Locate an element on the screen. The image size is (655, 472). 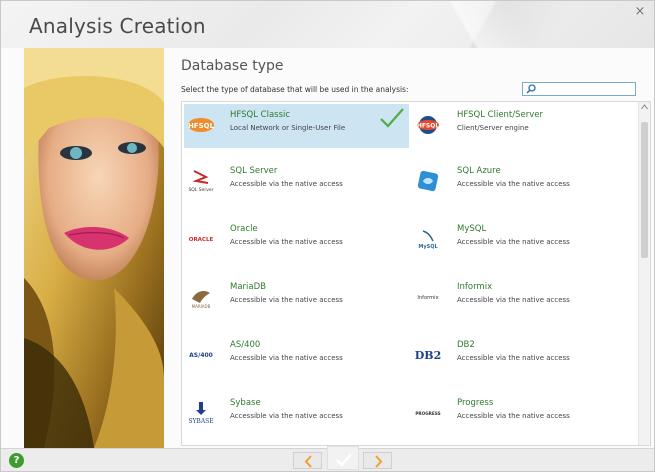
db2-logo-icon: DB2 is located at coordinates (428, 355).